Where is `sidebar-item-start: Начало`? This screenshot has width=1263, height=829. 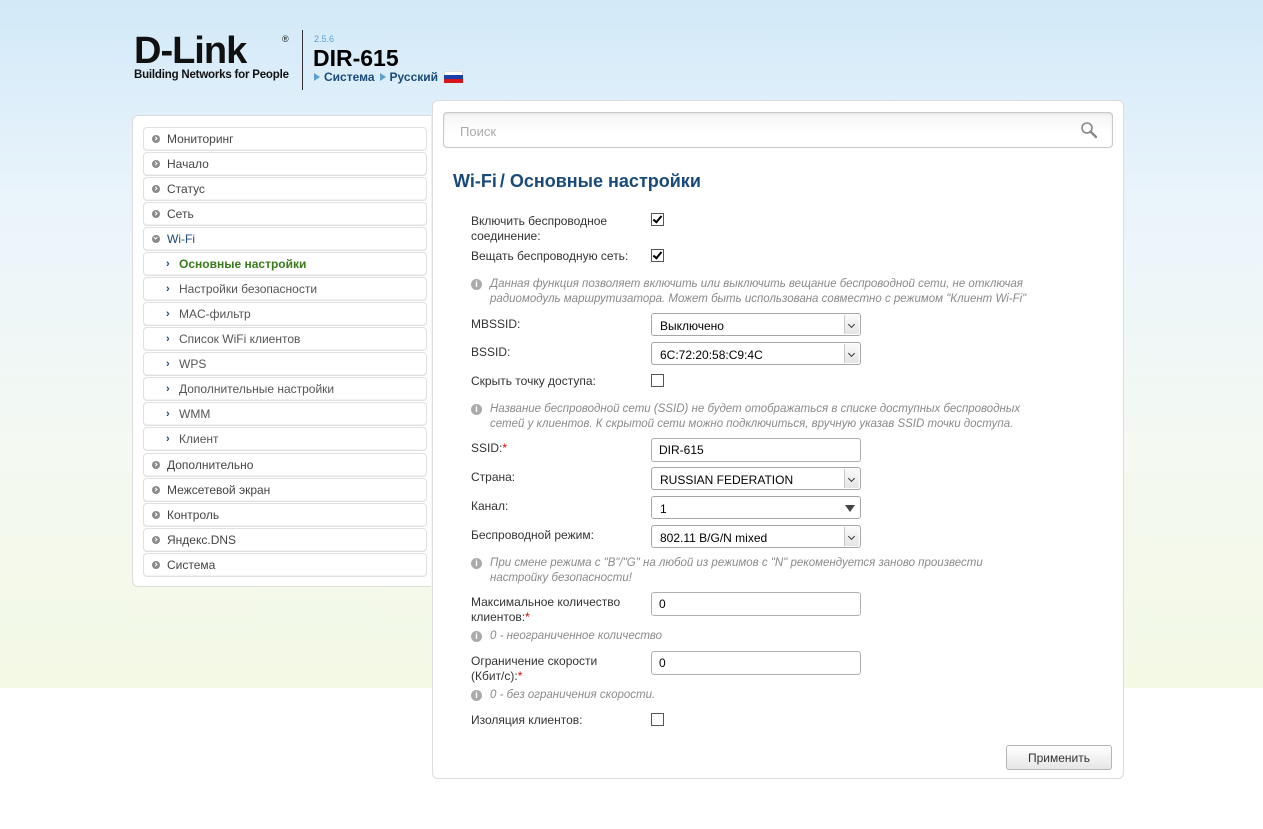
sidebar-item-start: Начало is located at coordinates (285, 164).